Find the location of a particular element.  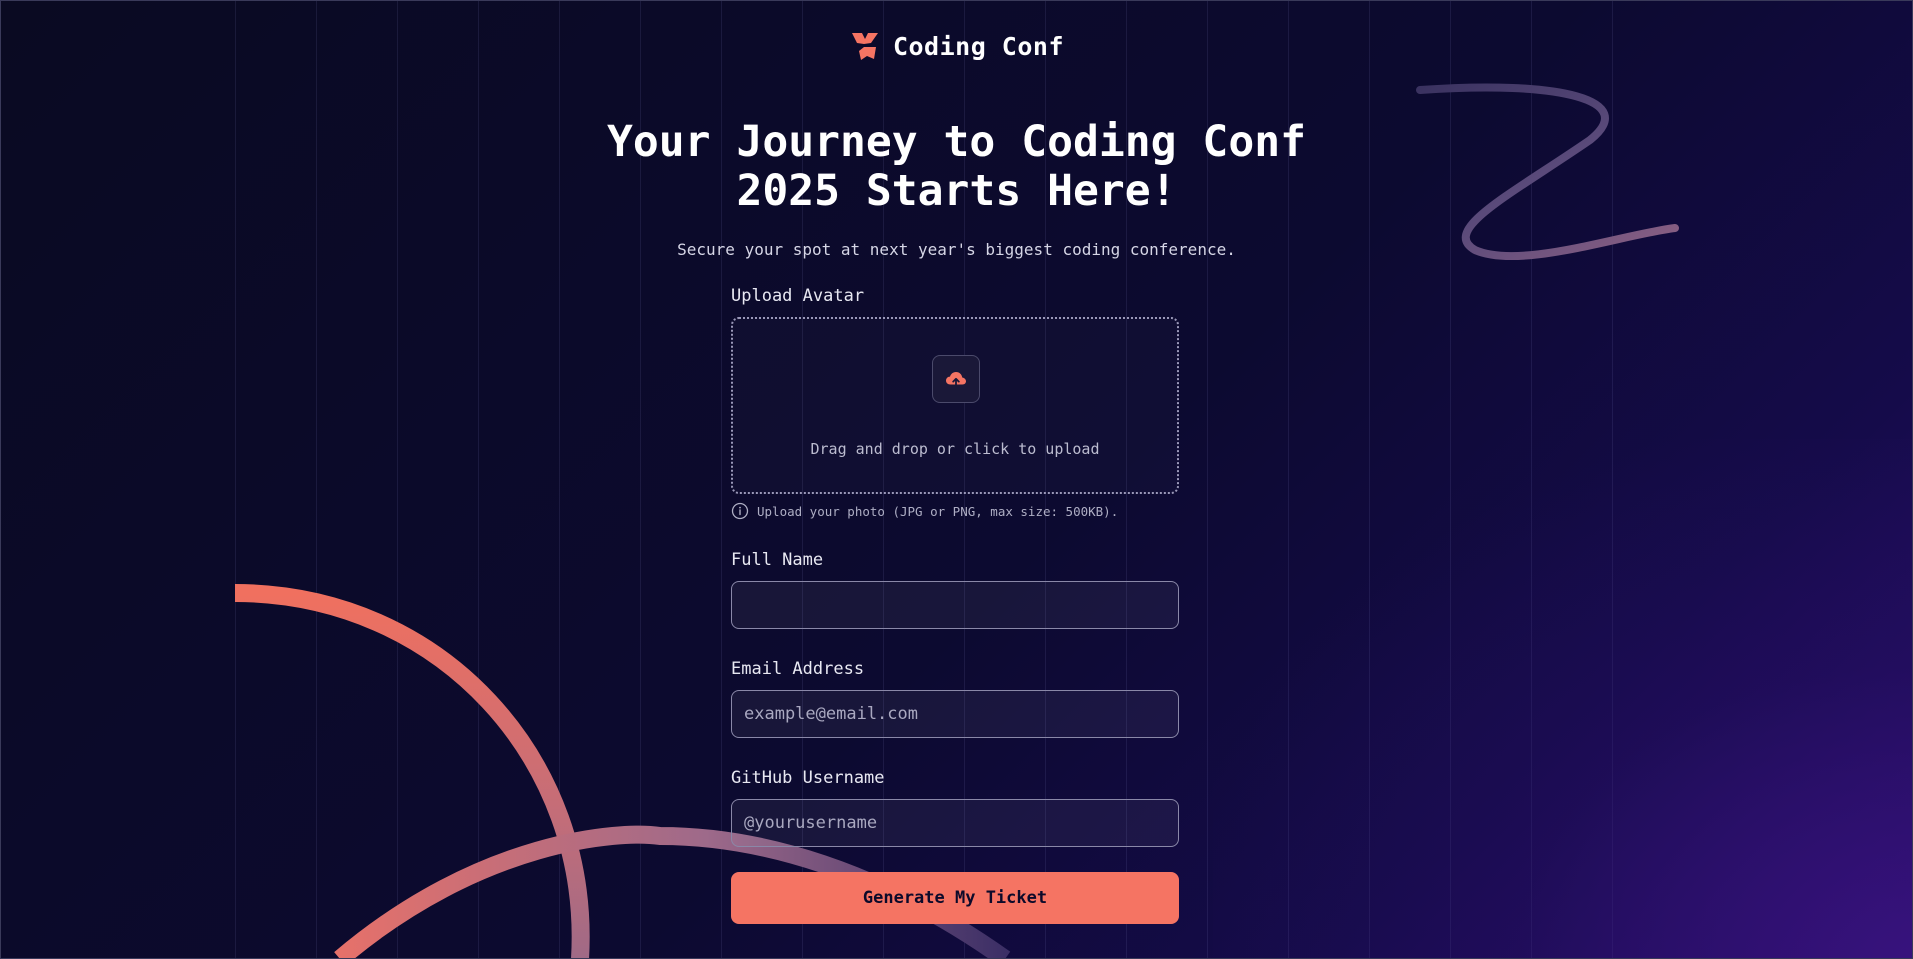

full-name-label: Full Name is located at coordinates (777, 560).